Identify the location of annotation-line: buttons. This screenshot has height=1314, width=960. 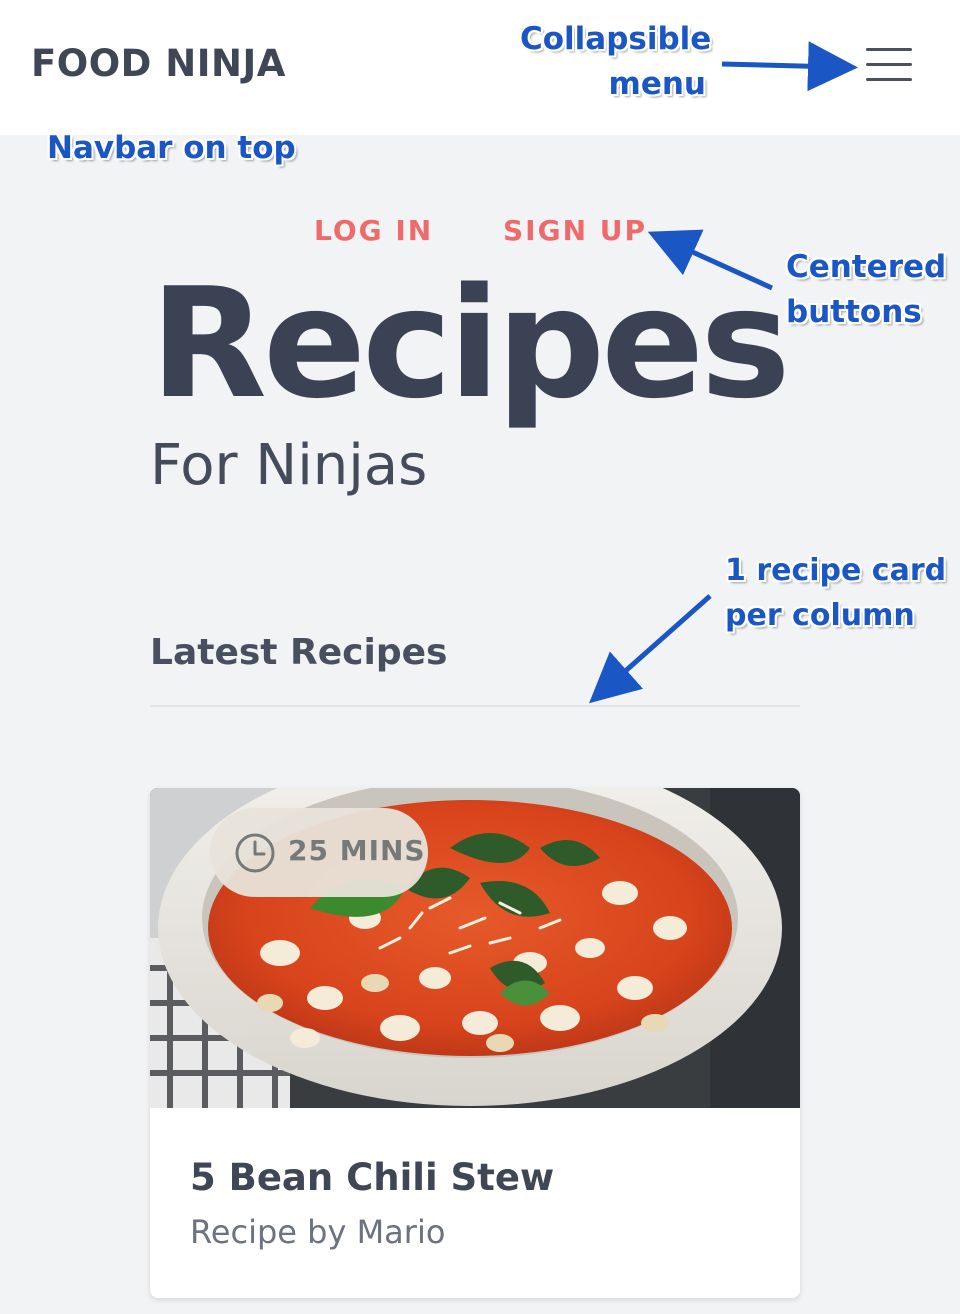
(854, 312).